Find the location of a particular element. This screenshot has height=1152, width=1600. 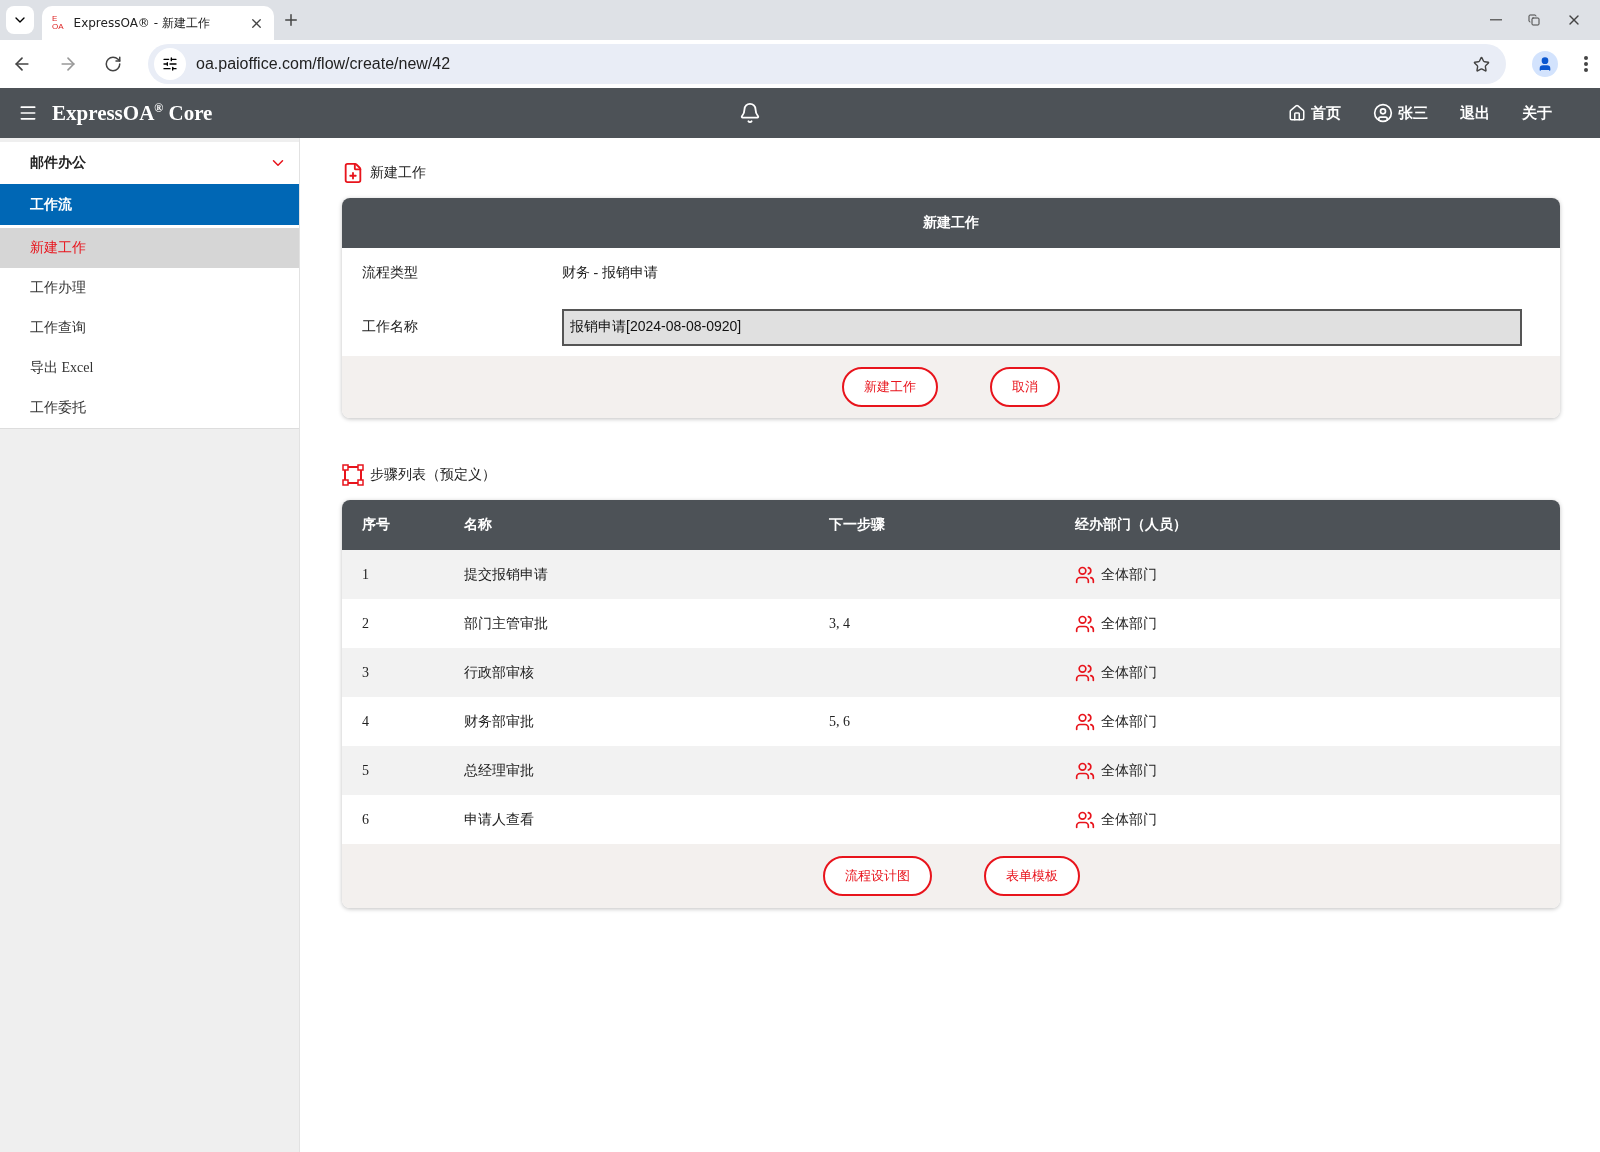

person-icon is located at coordinates (1545, 64).